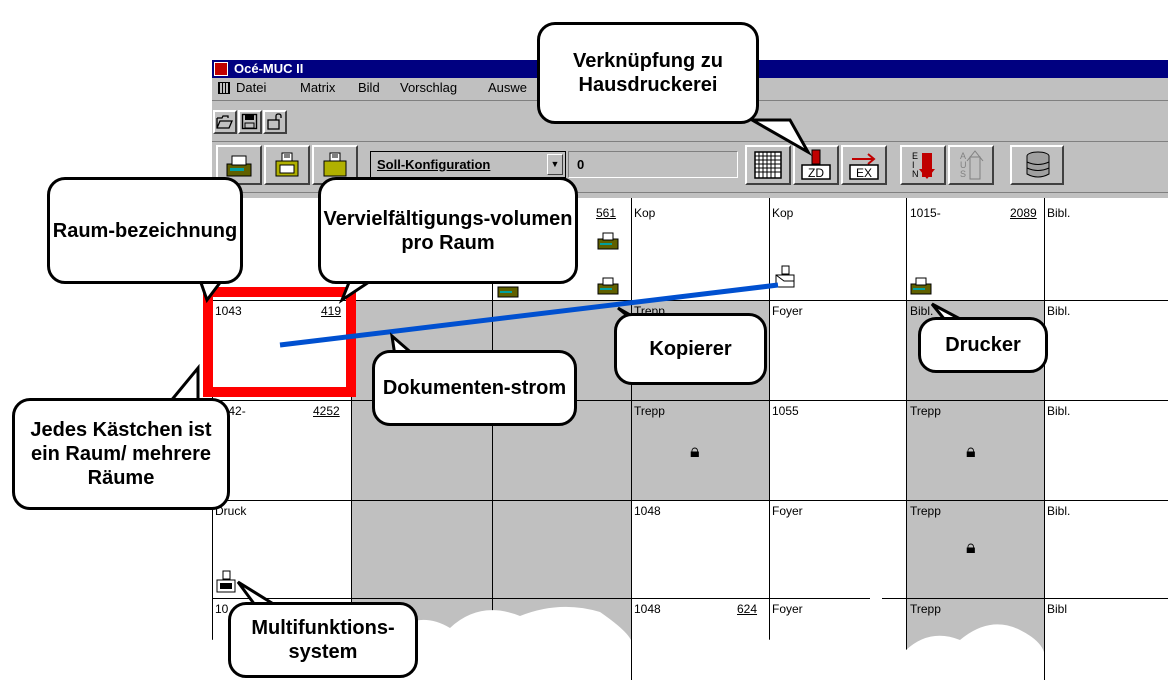  I want to click on callout-multifunktion: Multifunktions-system, so click(323, 640).